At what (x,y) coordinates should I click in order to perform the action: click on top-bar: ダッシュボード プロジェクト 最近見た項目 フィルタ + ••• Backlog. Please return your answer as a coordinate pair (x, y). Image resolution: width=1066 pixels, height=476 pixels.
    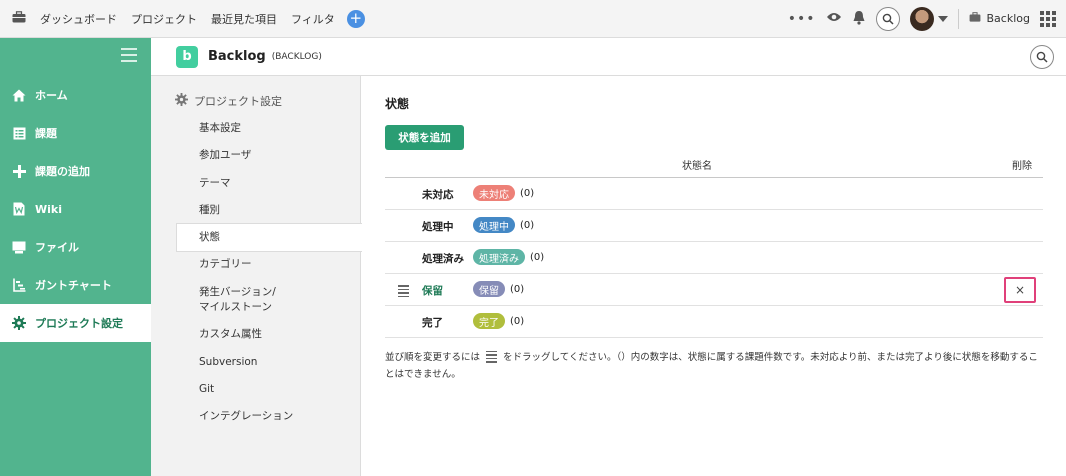
    Looking at the image, I should click on (533, 19).